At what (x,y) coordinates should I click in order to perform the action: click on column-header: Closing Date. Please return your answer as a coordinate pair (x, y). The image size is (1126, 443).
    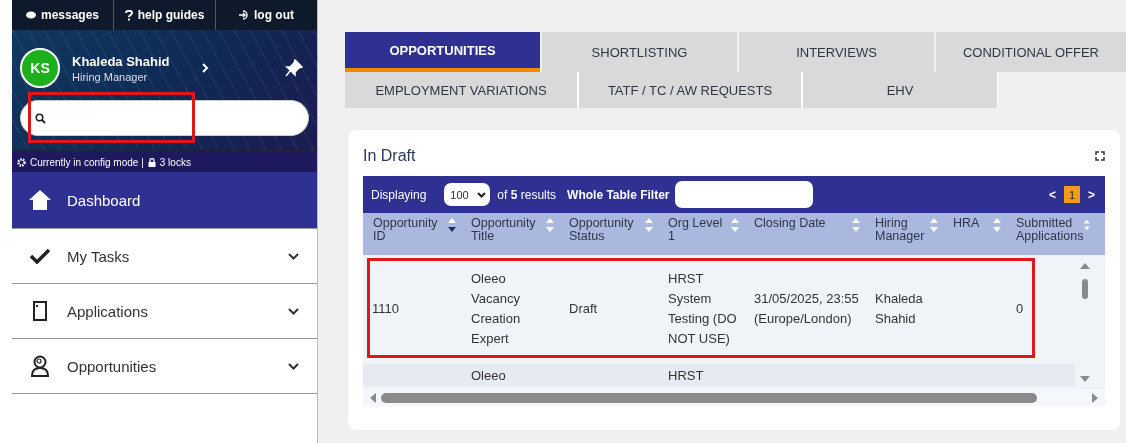
    Looking at the image, I should click on (802, 224).